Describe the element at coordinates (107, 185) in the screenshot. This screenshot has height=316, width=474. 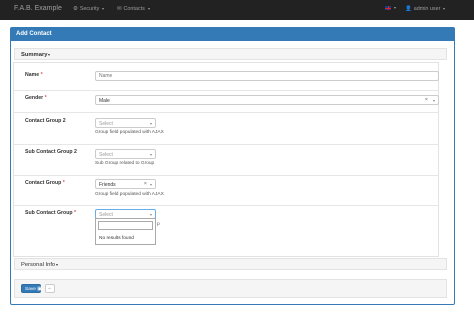
I see `contact-group-value: Friends` at that location.